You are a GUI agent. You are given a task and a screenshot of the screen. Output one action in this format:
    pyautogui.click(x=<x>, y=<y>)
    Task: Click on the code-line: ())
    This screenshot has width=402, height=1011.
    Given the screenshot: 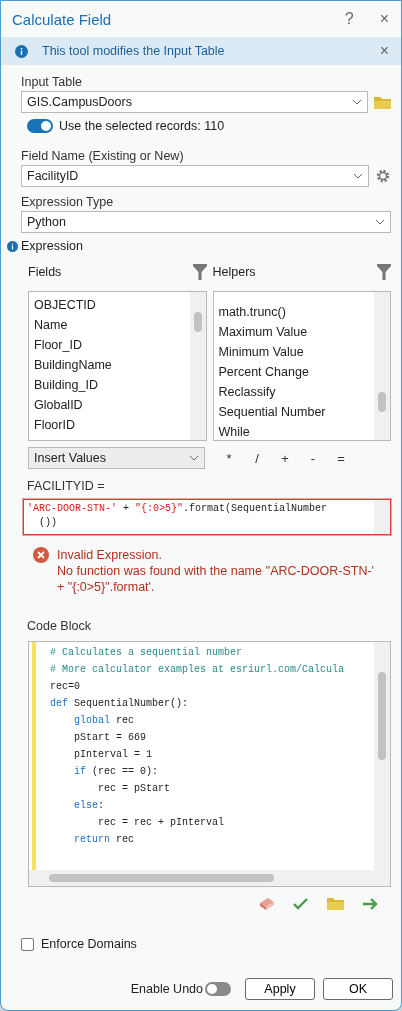 What is the action you would take?
    pyautogui.click(x=48, y=523)
    